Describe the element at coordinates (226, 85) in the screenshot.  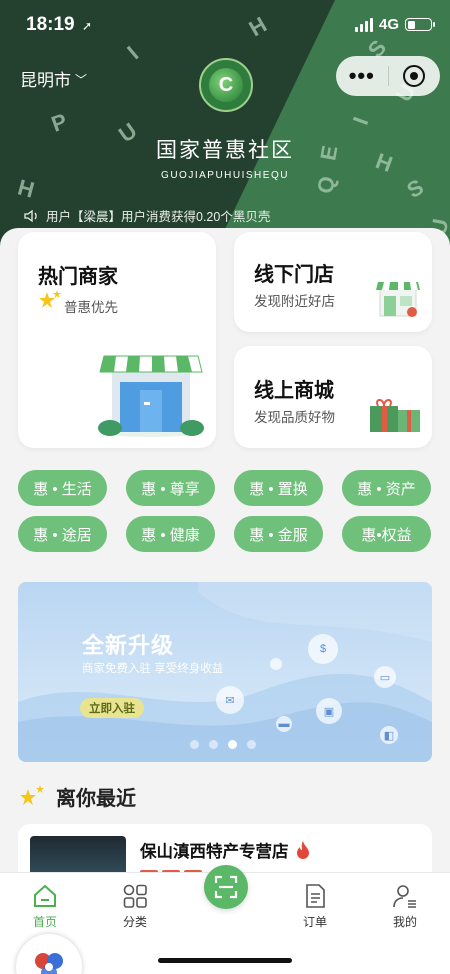
I see `brand-logo: C` at that location.